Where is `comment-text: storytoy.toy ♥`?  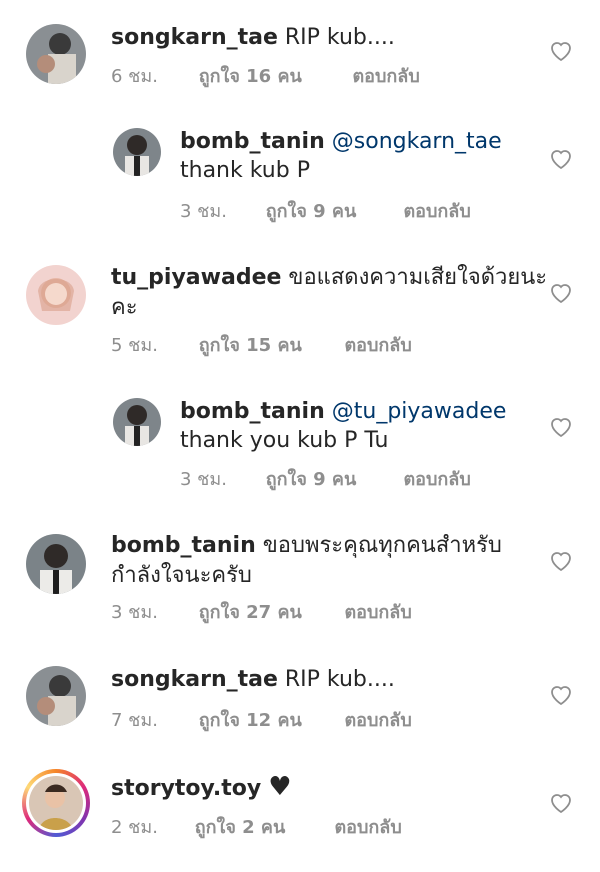
comment-text: storytoy.toy ♥ is located at coordinates (201, 788).